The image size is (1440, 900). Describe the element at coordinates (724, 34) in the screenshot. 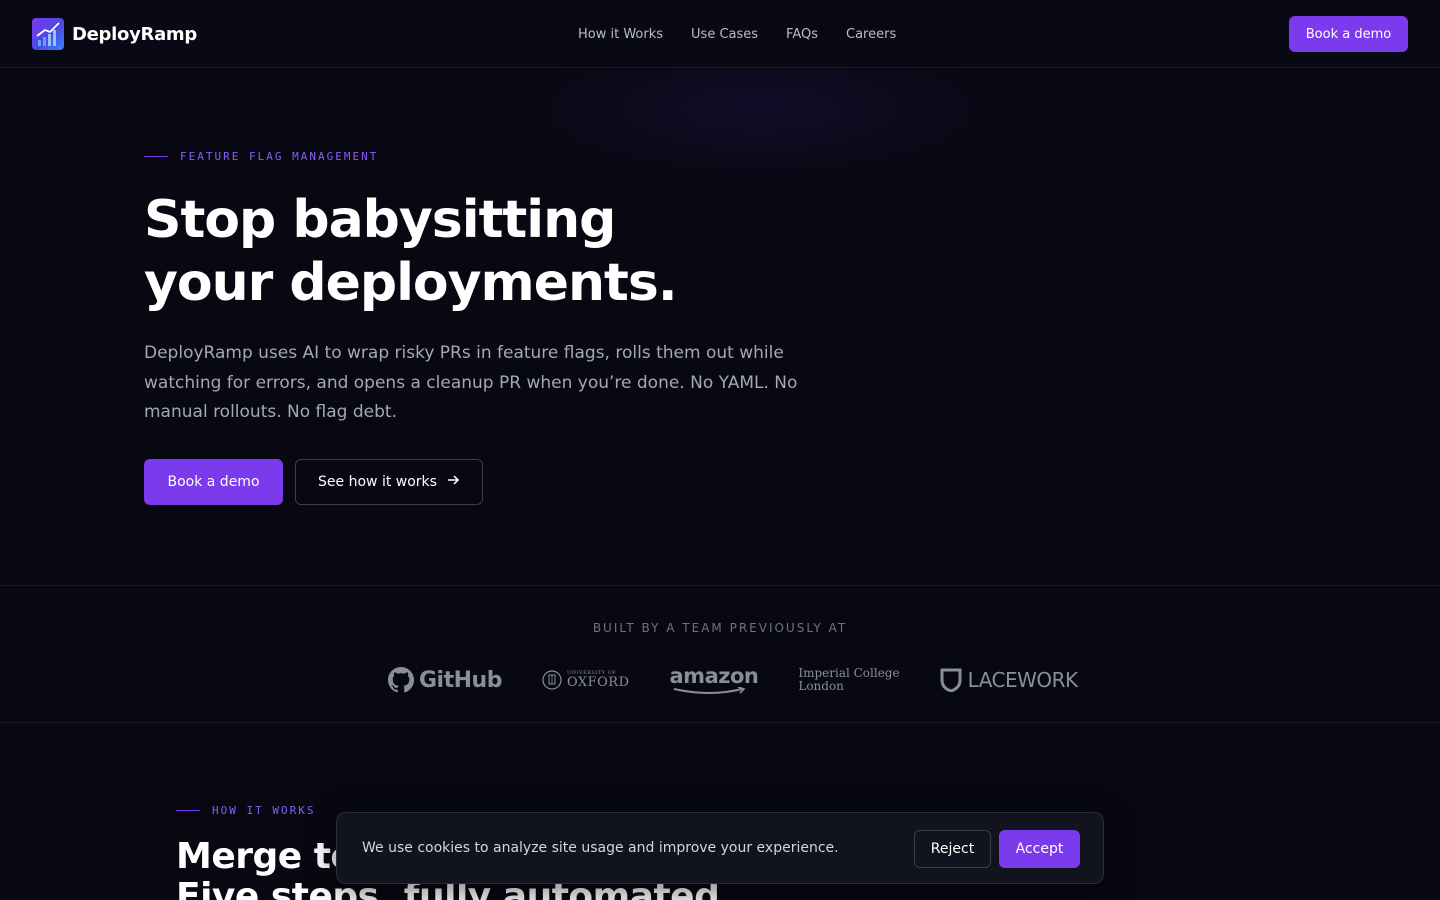

I see `nav-link-use-cases: Use Cases` at that location.